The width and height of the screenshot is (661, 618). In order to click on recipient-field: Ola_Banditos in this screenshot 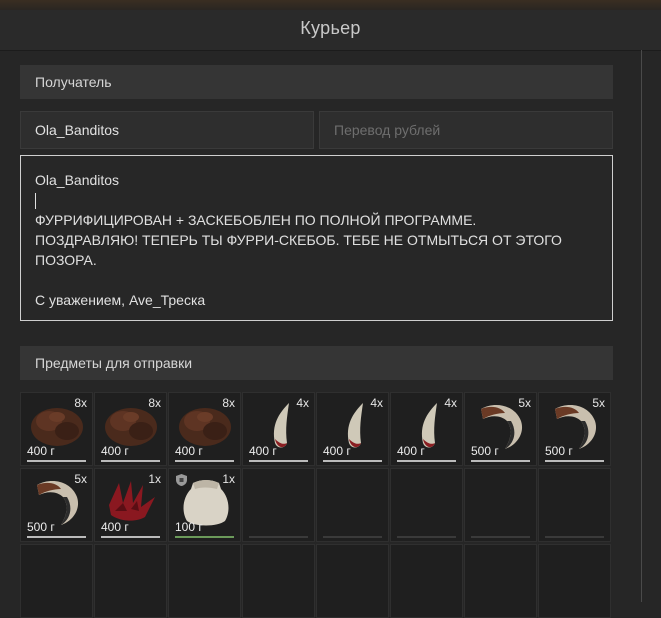, I will do `click(167, 130)`.